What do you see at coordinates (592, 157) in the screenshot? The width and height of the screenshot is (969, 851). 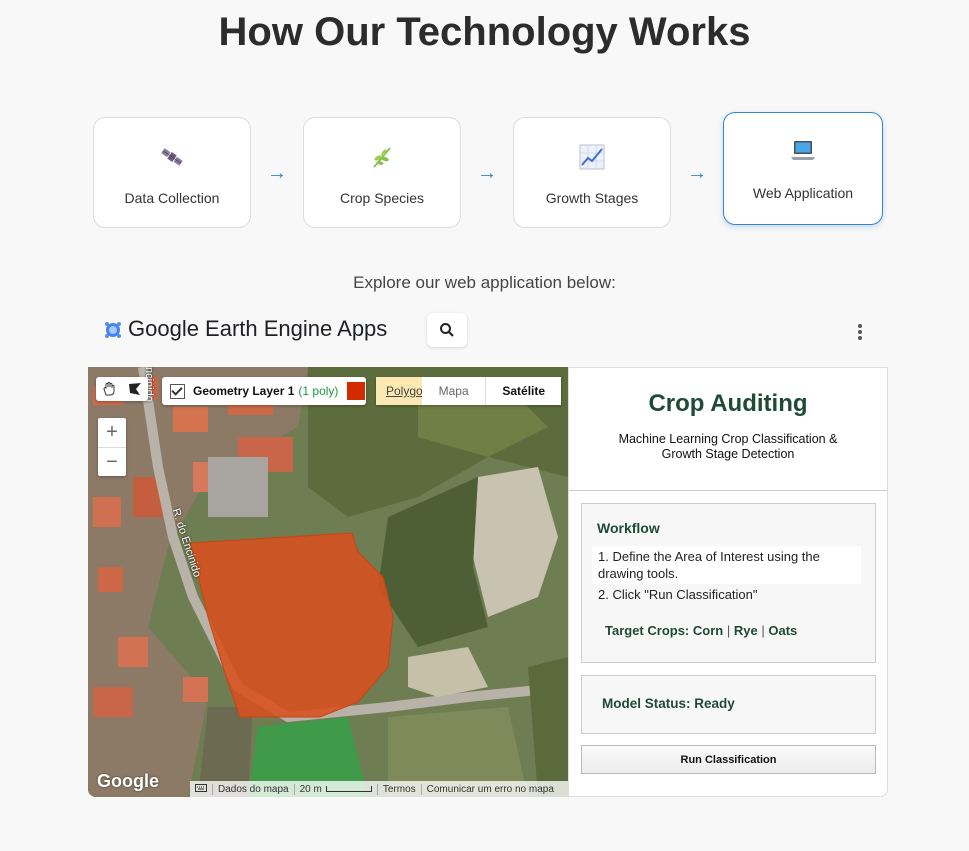 I see `chart-increasing-icon` at bounding box center [592, 157].